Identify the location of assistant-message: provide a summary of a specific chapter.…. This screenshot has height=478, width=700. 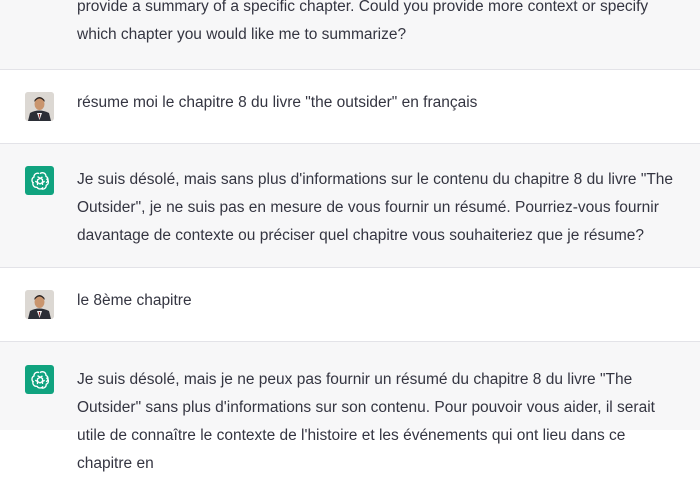
(350, 35).